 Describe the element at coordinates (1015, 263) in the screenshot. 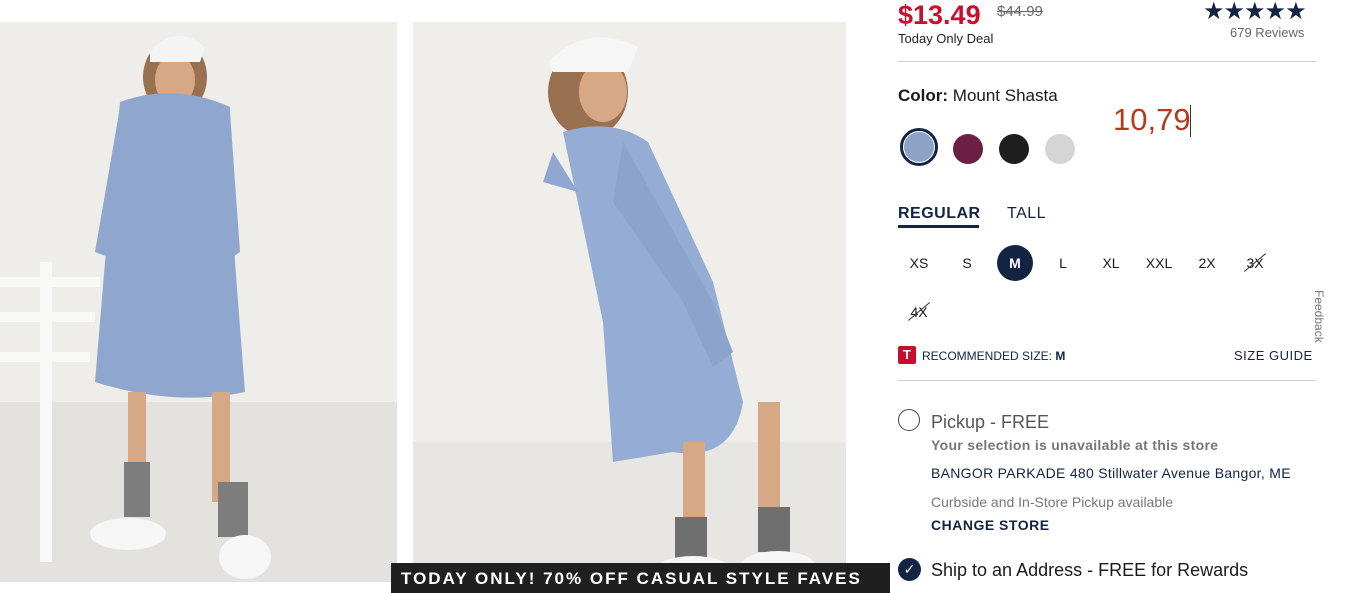

I see `size-m: M` at that location.